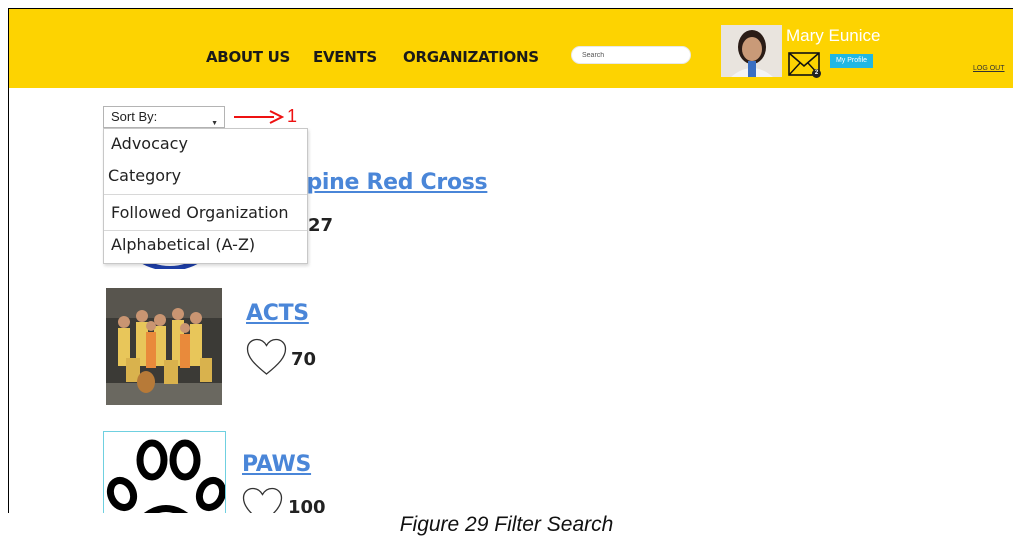 Image resolution: width=1013 pixels, height=539 pixels. Describe the element at coordinates (276, 464) in the screenshot. I see `org-name-link: PAWS` at that location.